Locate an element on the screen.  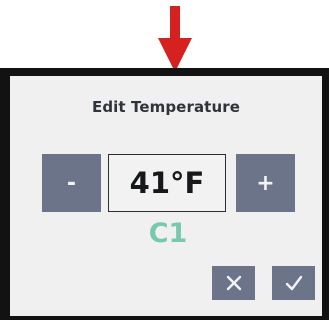
increment-label: + is located at coordinates (265, 183).